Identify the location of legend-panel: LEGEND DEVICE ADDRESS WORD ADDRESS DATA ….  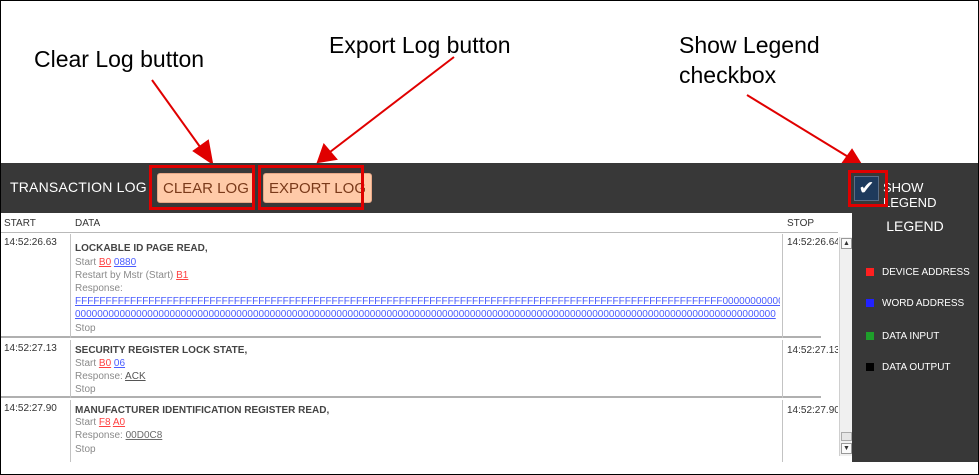
(915, 337).